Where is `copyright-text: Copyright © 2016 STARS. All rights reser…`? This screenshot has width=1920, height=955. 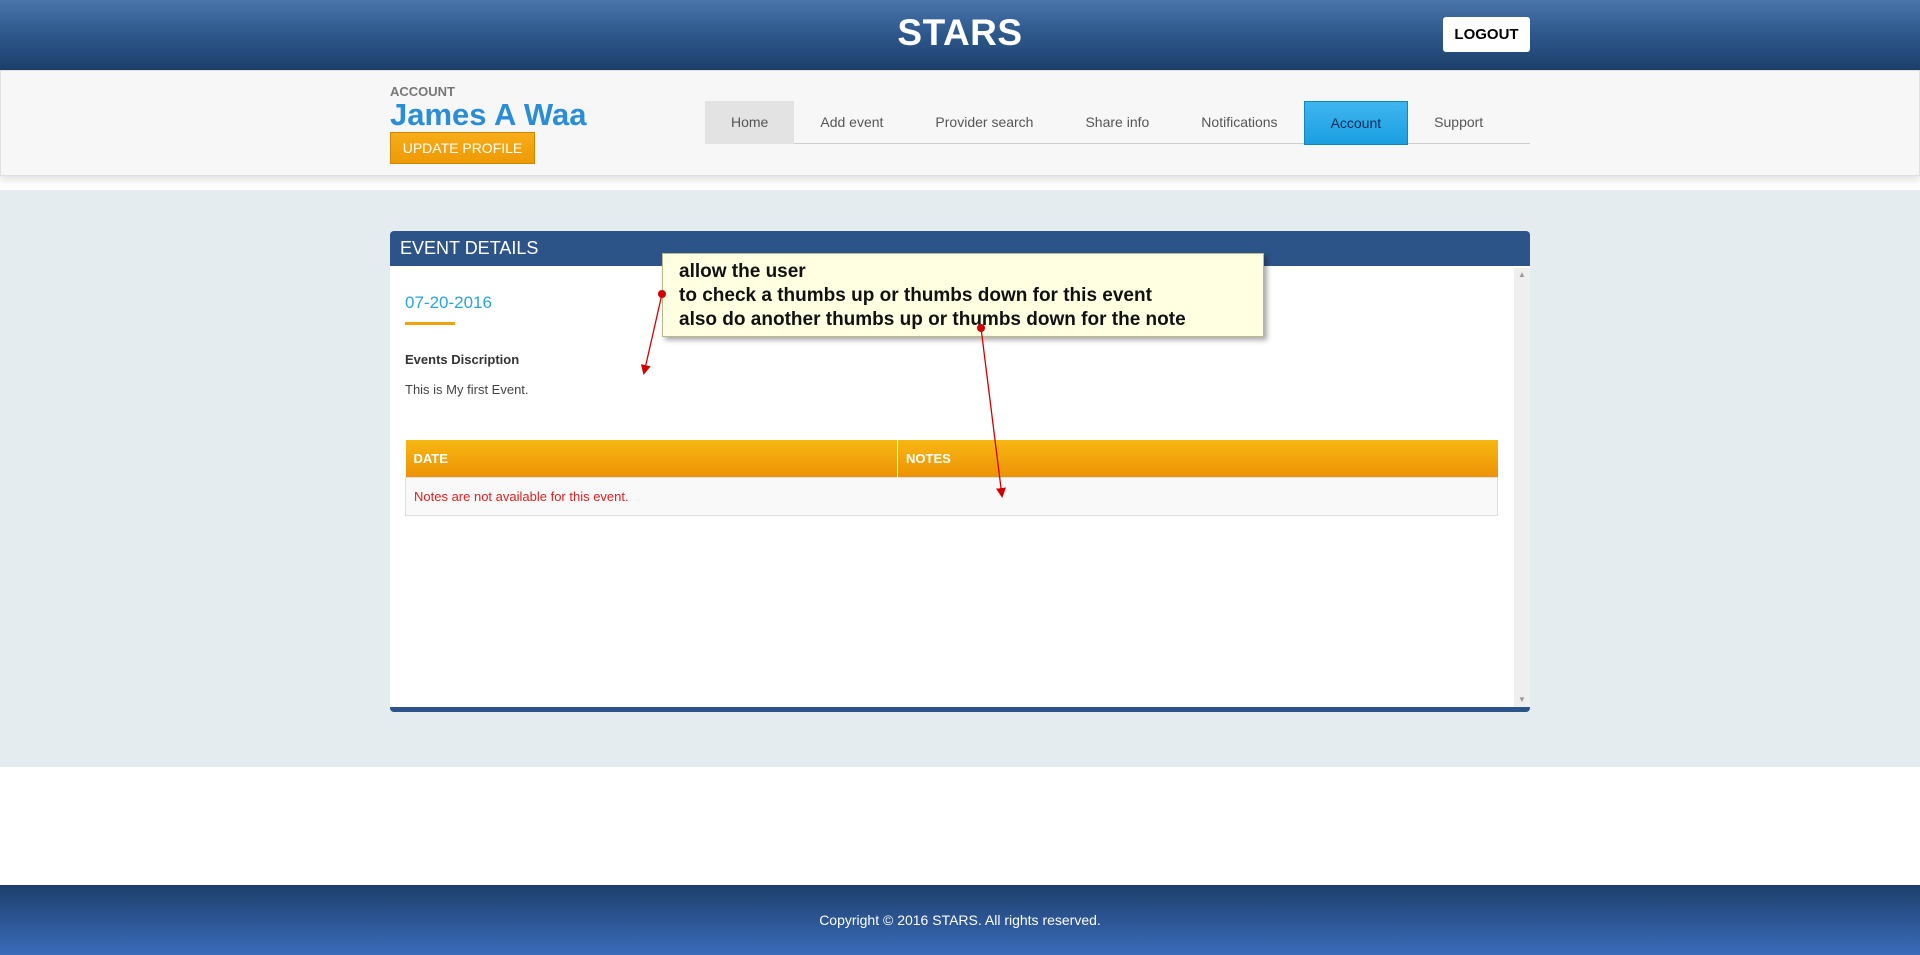
copyright-text: Copyright © 2016 STARS. All rights reser… is located at coordinates (960, 920).